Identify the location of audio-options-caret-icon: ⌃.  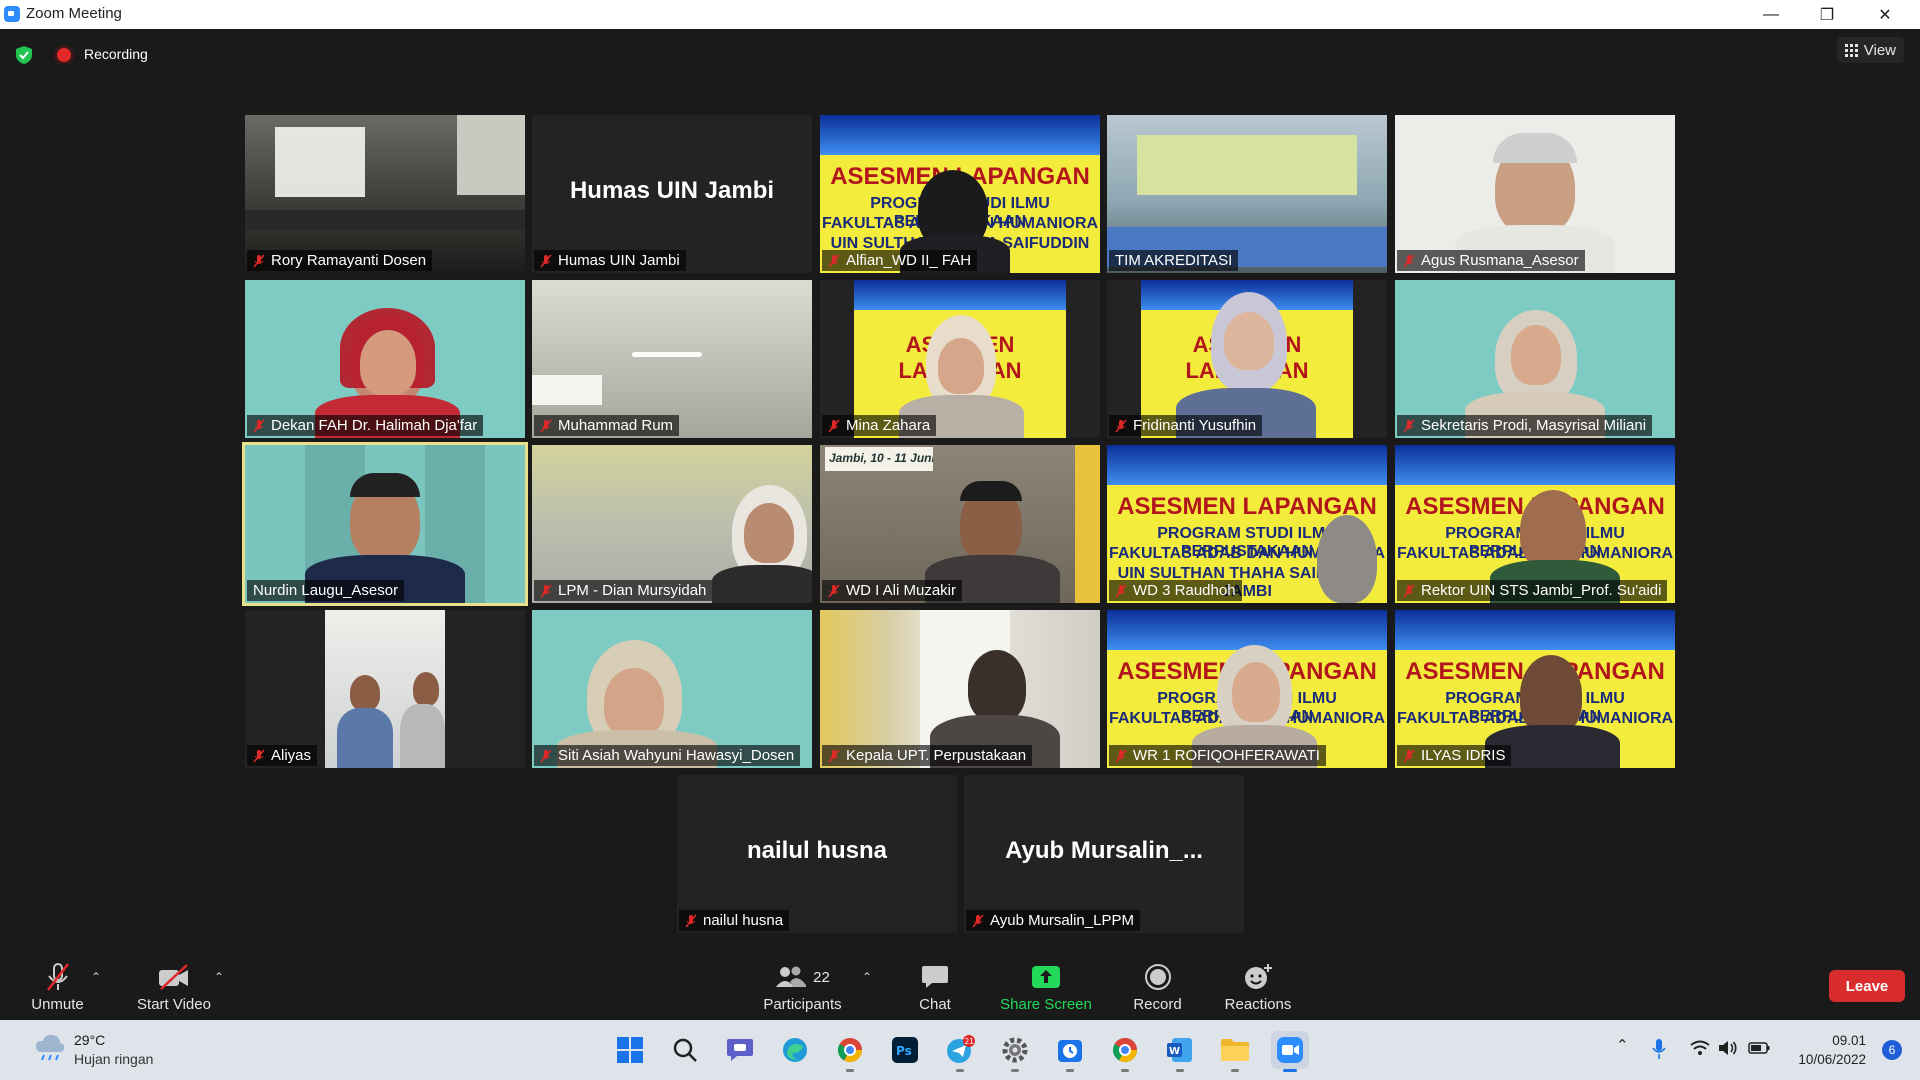
(96, 977).